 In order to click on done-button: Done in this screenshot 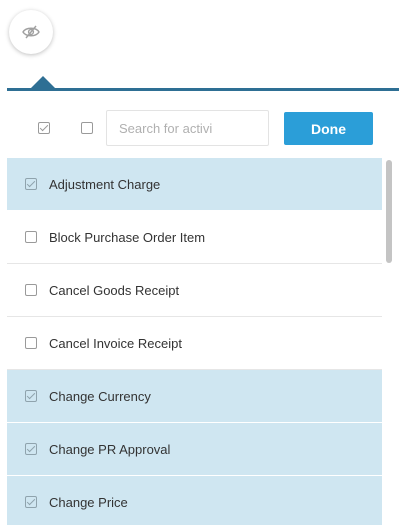, I will do `click(328, 128)`.